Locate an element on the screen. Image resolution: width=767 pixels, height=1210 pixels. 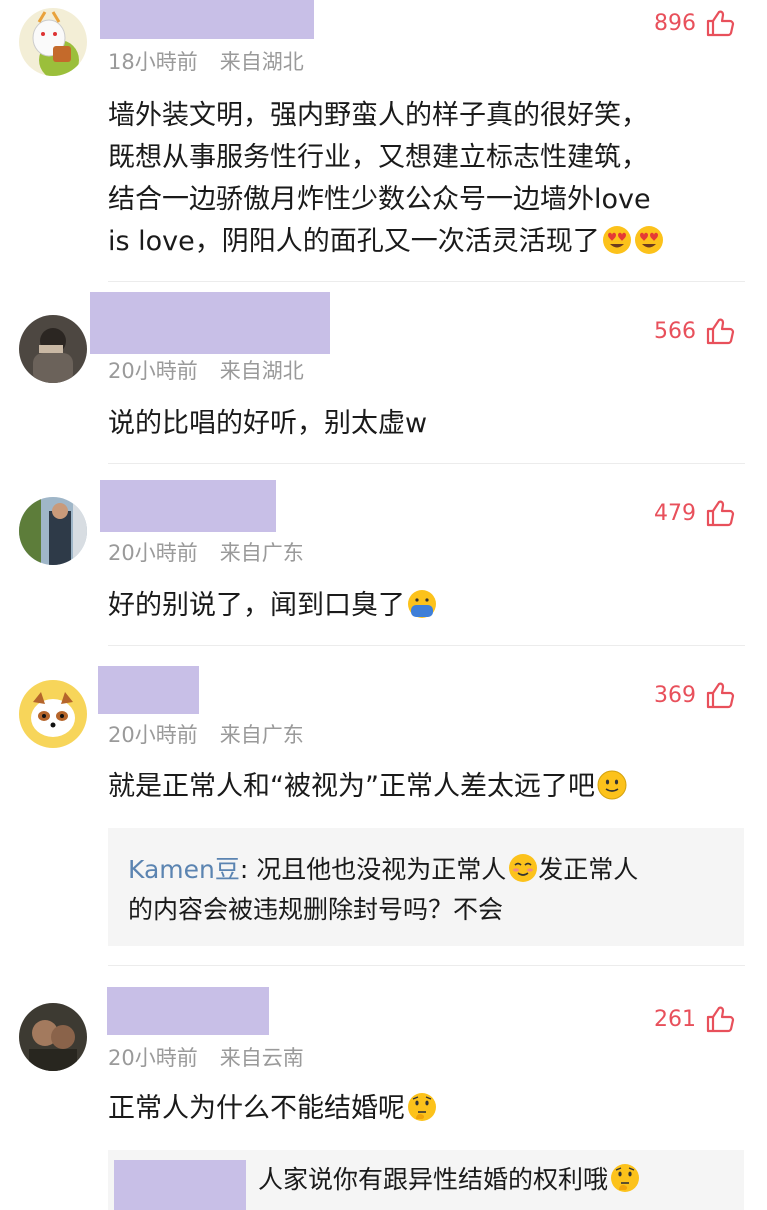
reply-text: Kamen豆: 况且他也没视为正常人 发正常人 的内容会被违规删除封号吗？不会 is located at coordinates (426, 890).